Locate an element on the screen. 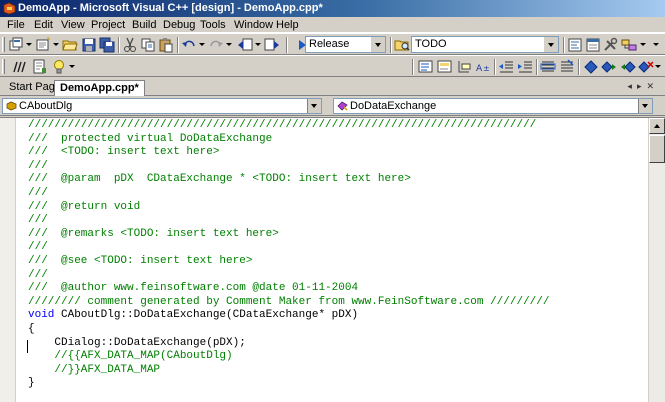 The image size is (665, 402). code-line: /// @return void is located at coordinates (333, 208).